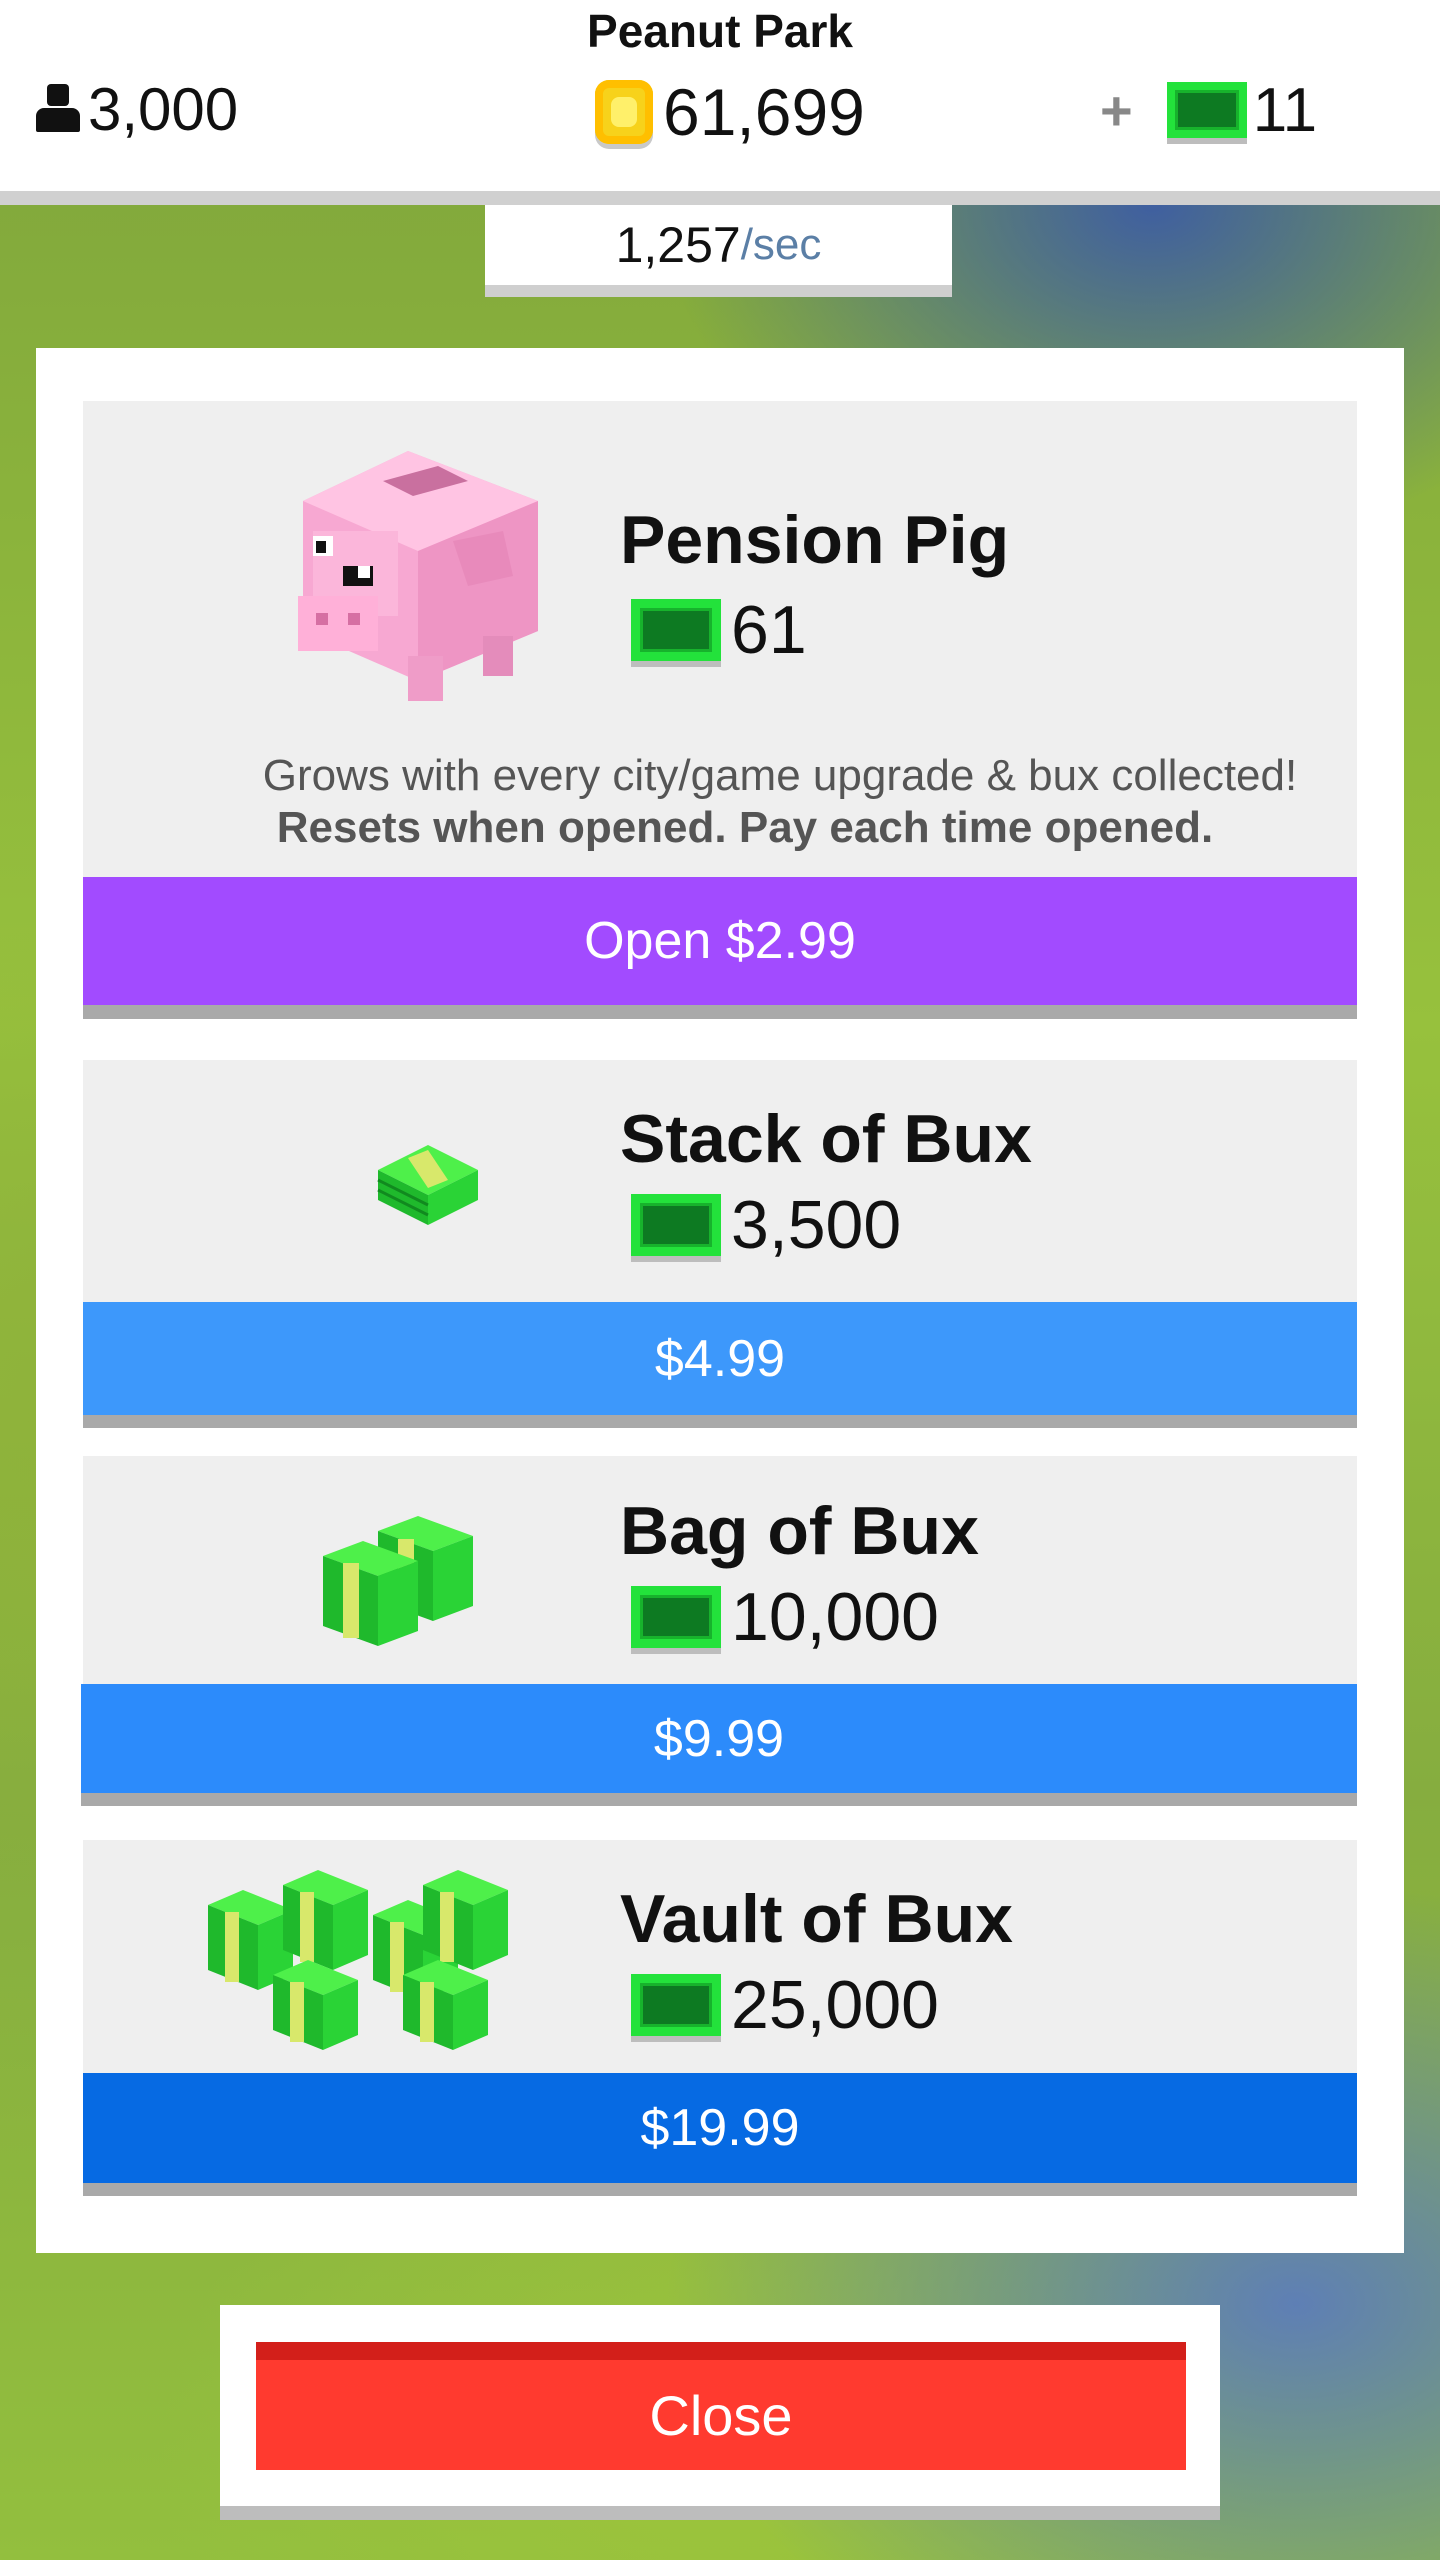  I want to click on pension-pig-amount: 61, so click(719, 630).